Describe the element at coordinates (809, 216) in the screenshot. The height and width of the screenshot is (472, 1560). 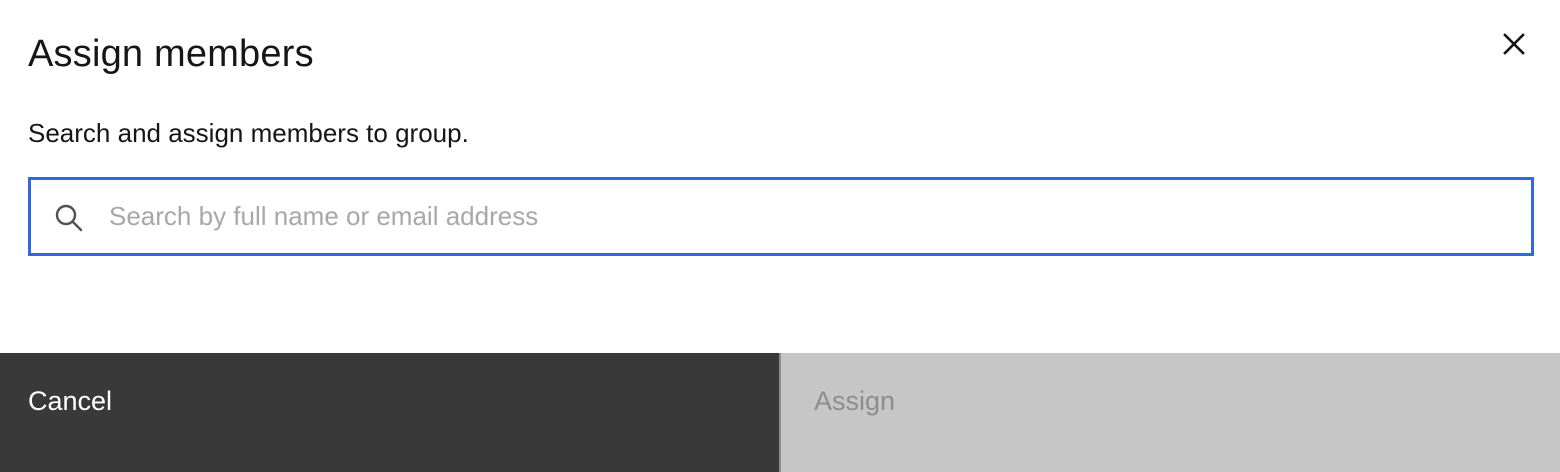
I see `search-input` at that location.